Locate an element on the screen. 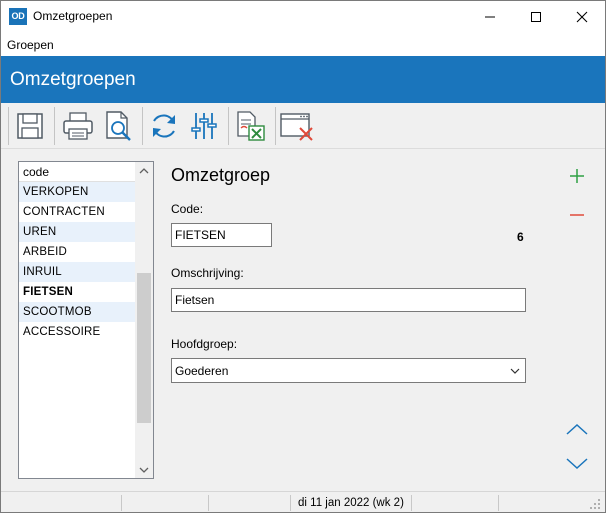 This screenshot has width=606, height=513. list-item: VERKOPEN is located at coordinates (77, 192).